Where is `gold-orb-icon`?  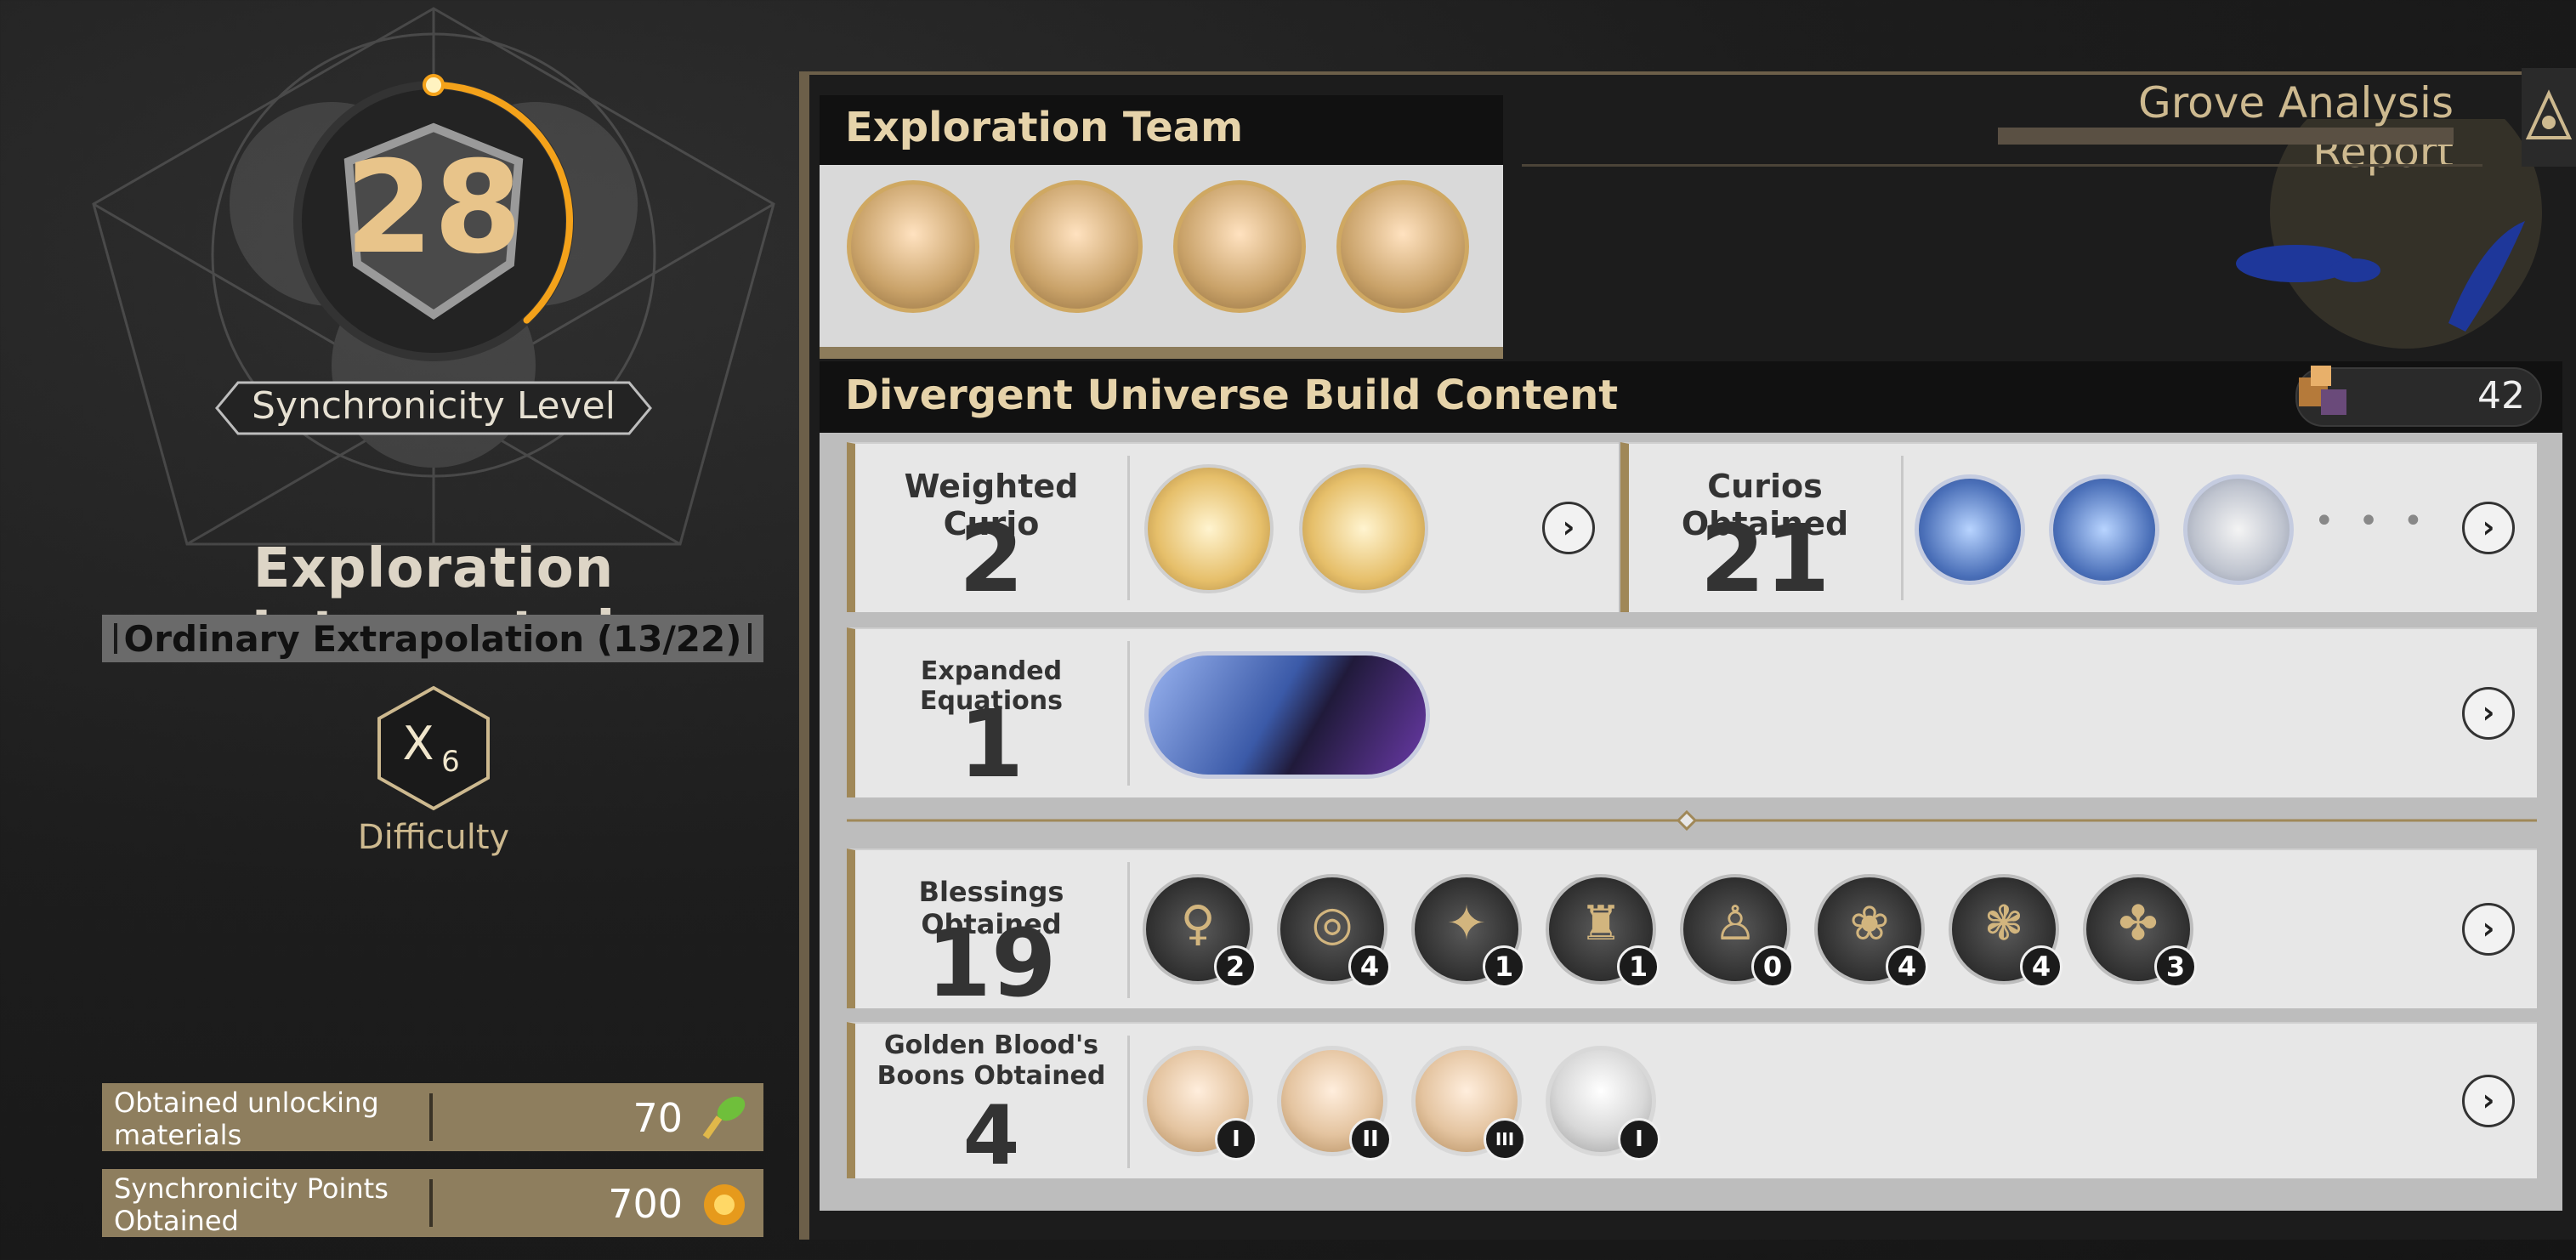
gold-orb-icon is located at coordinates (724, 1204).